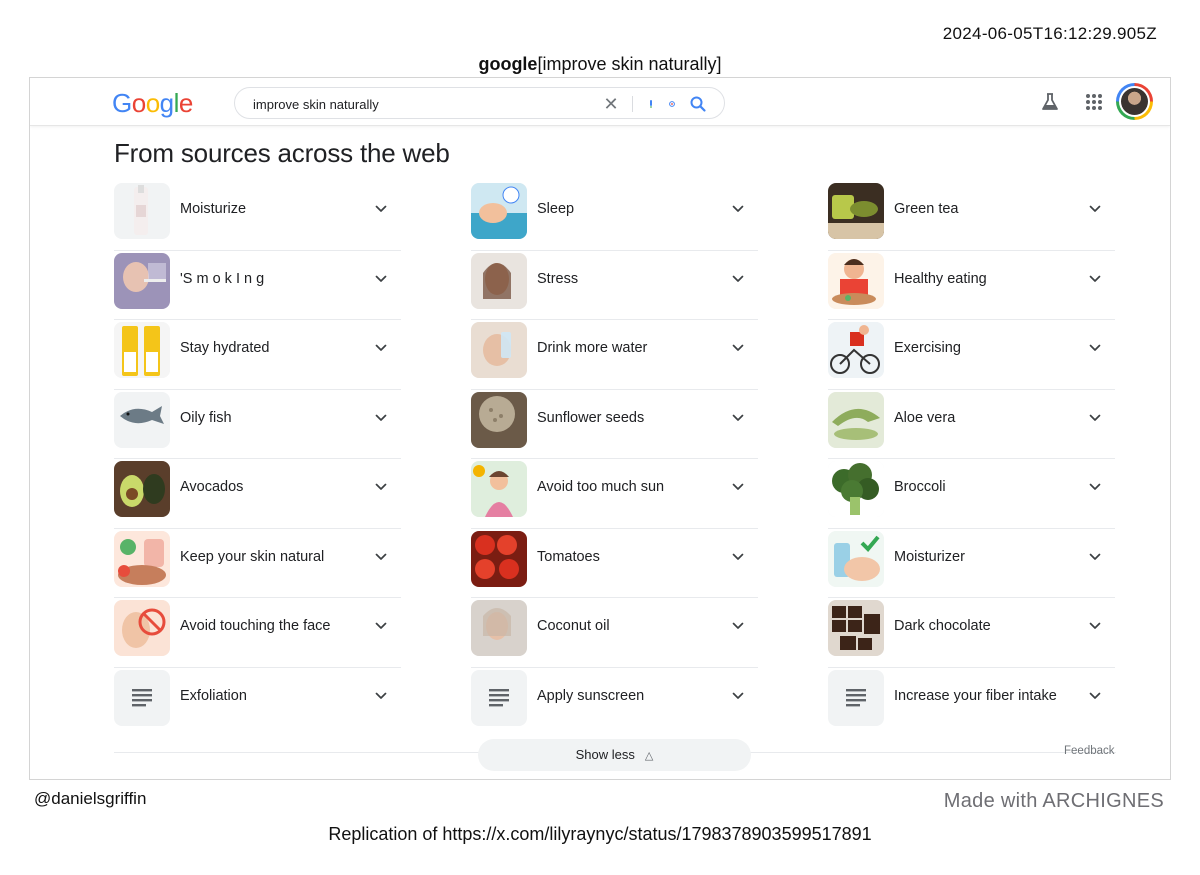 The width and height of the screenshot is (1200, 875). What do you see at coordinates (614, 424) in the screenshot?
I see `topic-row: Sunflower seeds` at bounding box center [614, 424].